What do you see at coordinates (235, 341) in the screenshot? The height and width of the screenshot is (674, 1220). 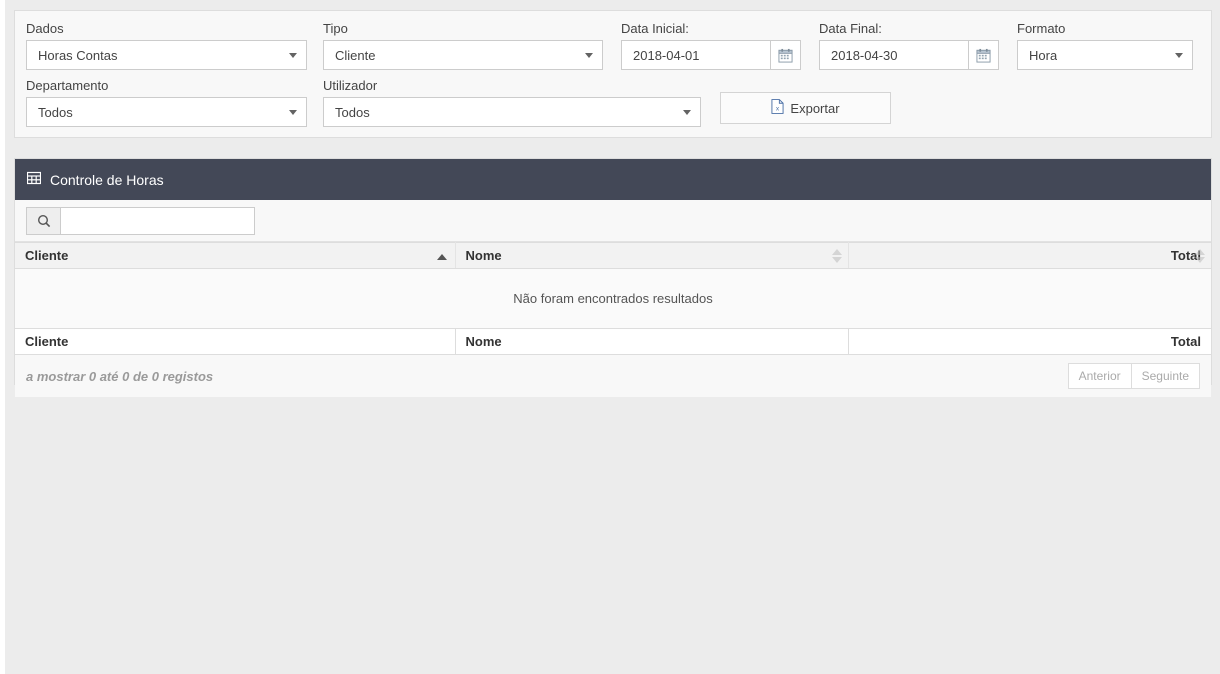 I see `footer-column-cliente: Cliente` at bounding box center [235, 341].